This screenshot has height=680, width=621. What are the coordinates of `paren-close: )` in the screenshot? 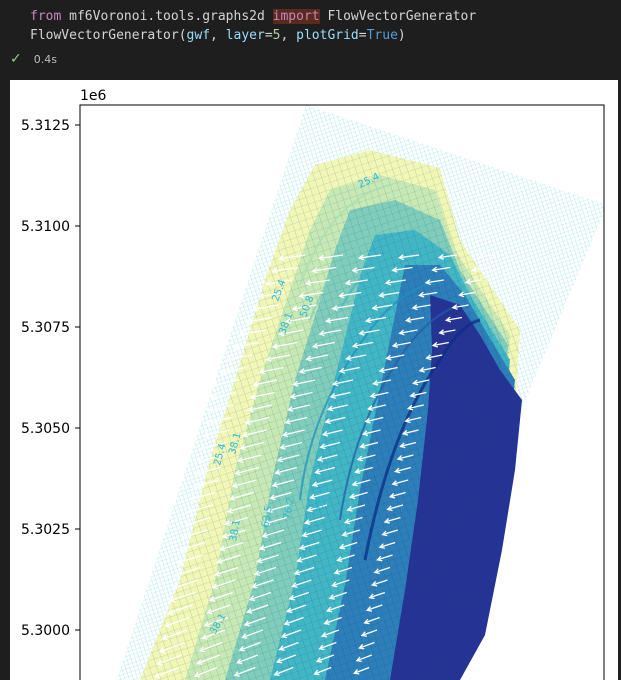 It's located at (401, 35).